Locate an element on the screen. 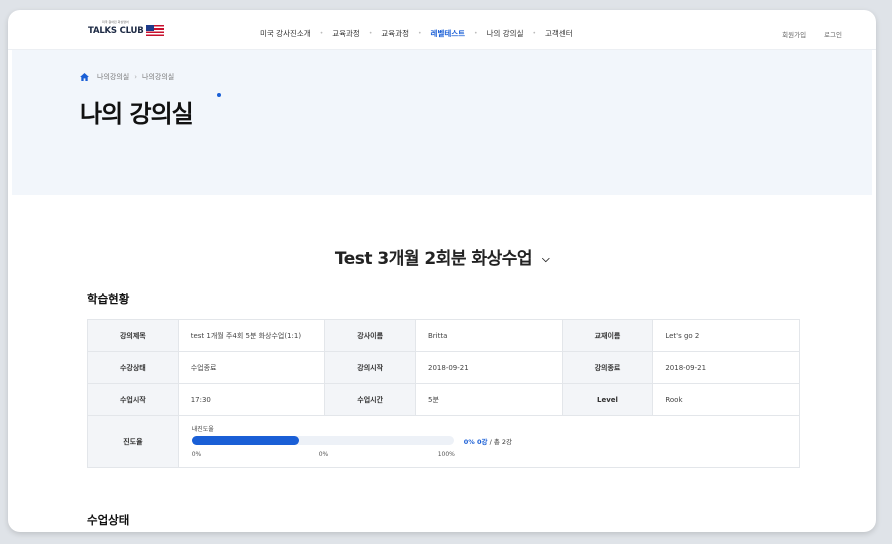 The height and width of the screenshot is (544, 892). breadcrumb-item-current: 나의강의실 is located at coordinates (158, 77).